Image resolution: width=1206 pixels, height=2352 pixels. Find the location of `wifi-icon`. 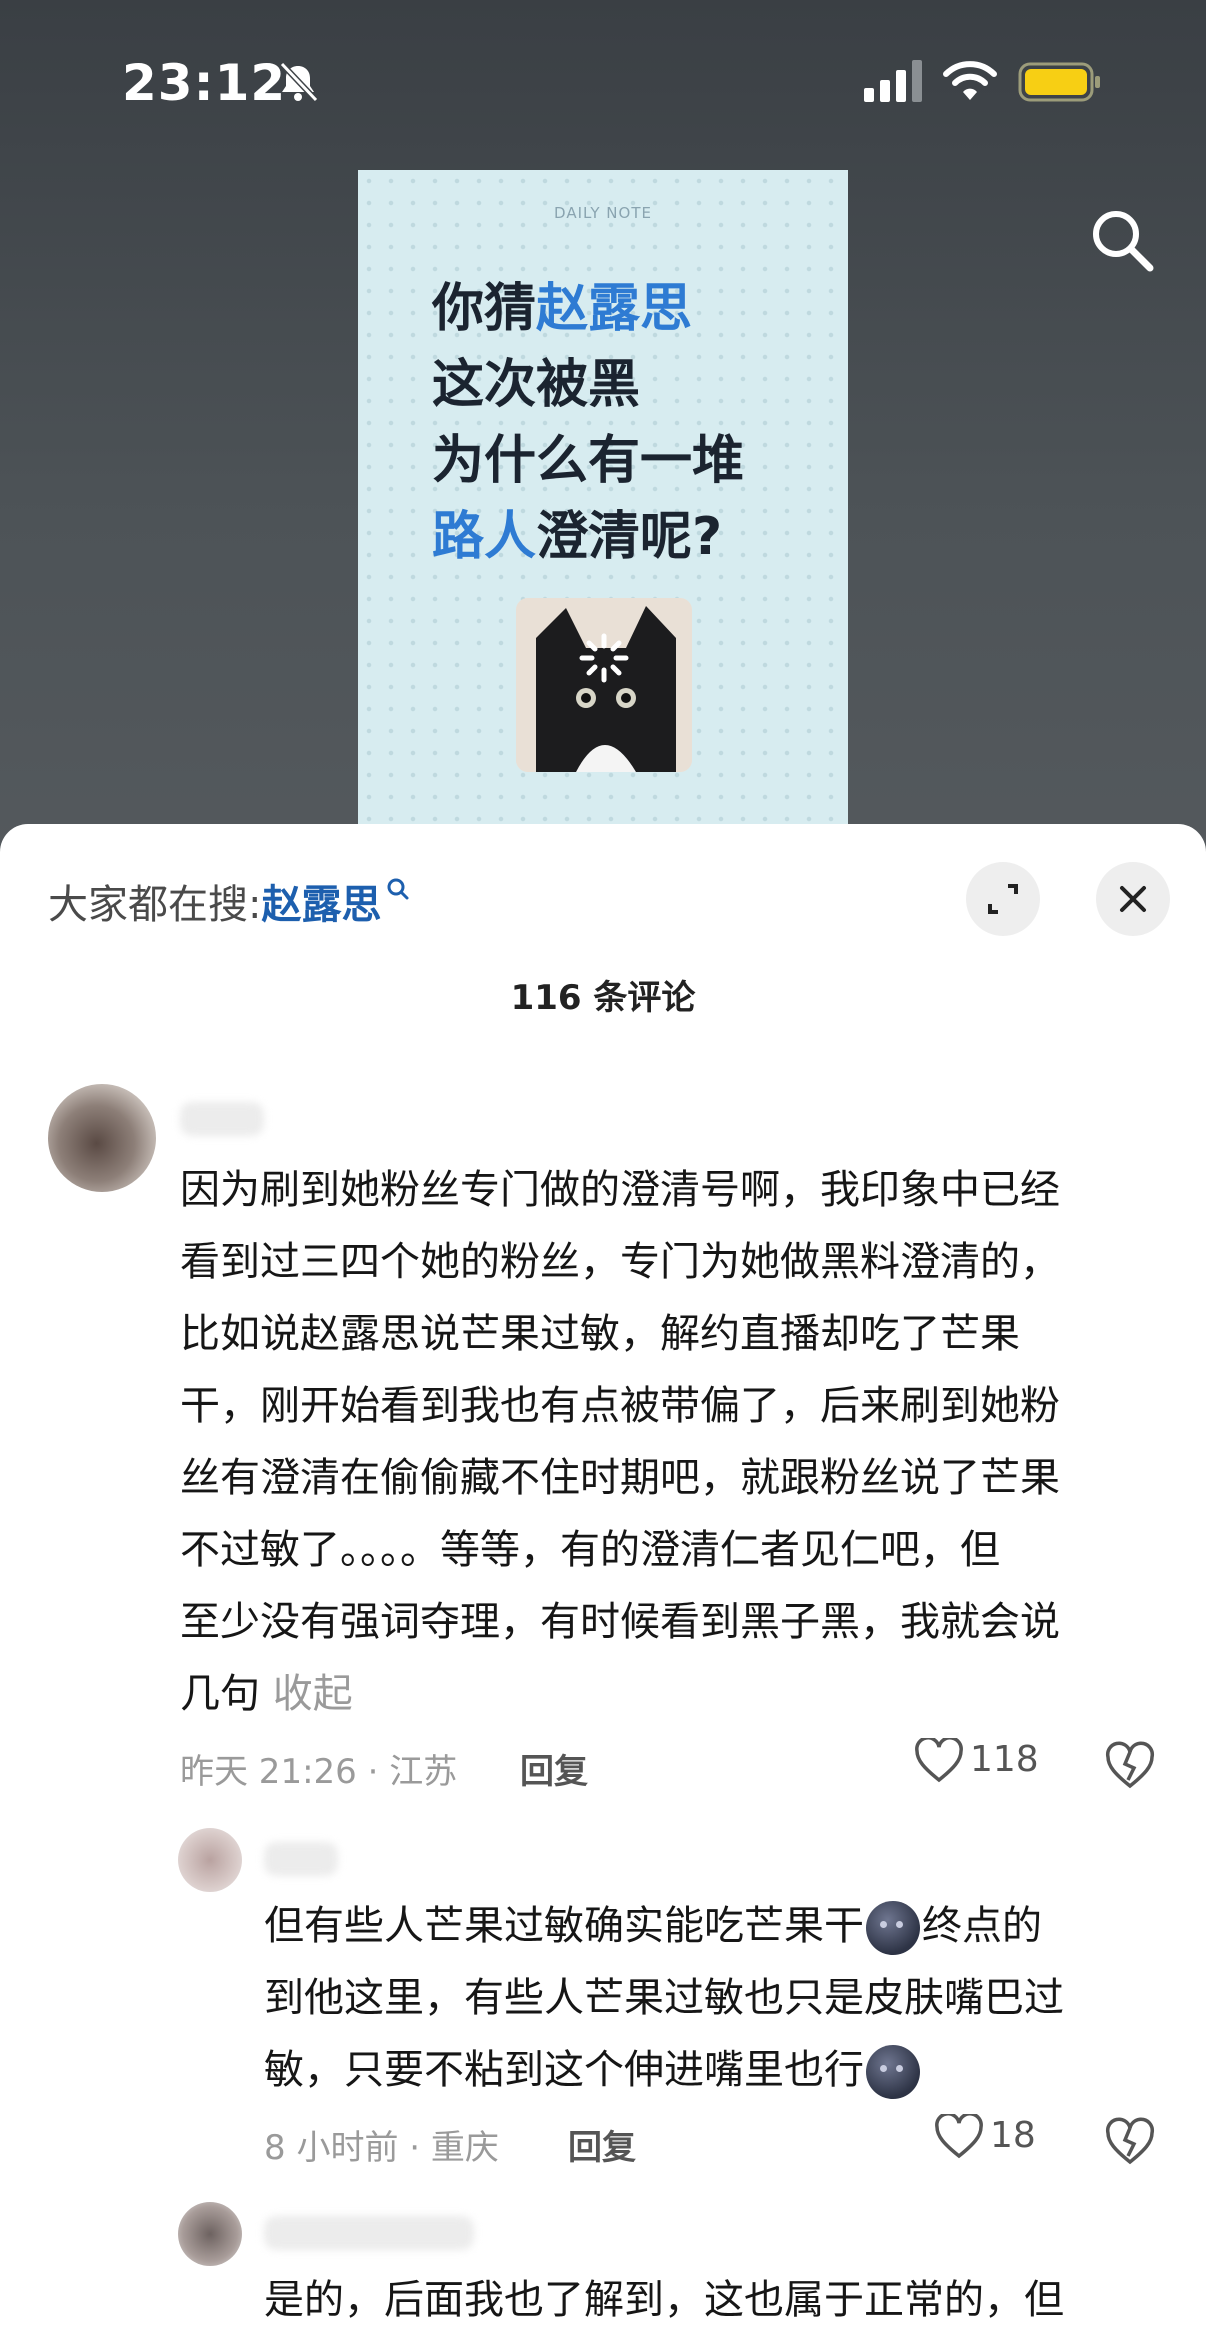

wifi-icon is located at coordinates (970, 80).